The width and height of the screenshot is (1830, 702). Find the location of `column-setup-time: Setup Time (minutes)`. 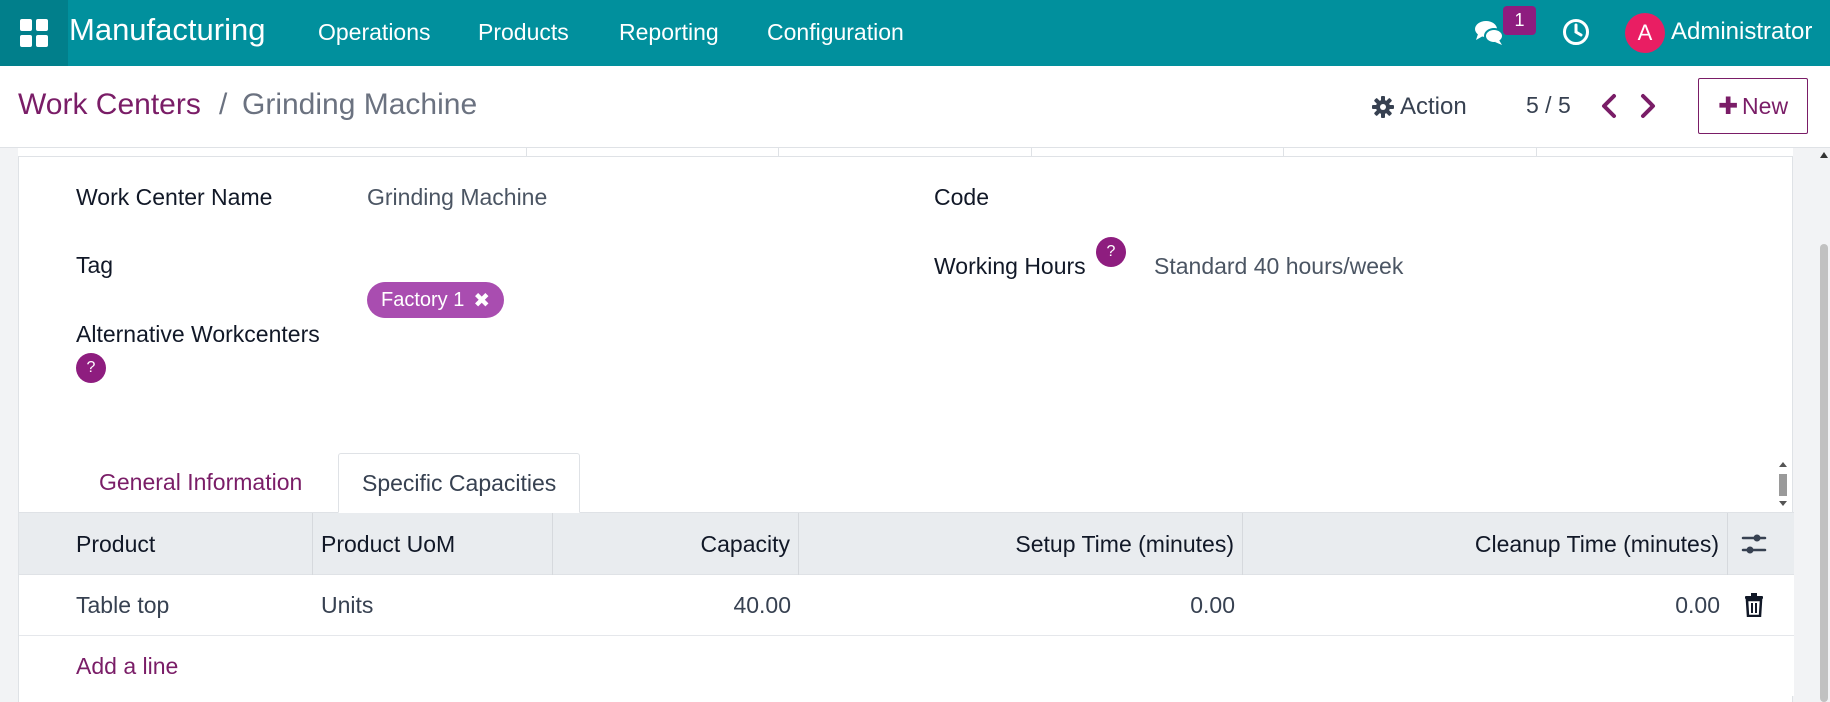

column-setup-time: Setup Time (minutes) is located at coordinates (1021, 544).